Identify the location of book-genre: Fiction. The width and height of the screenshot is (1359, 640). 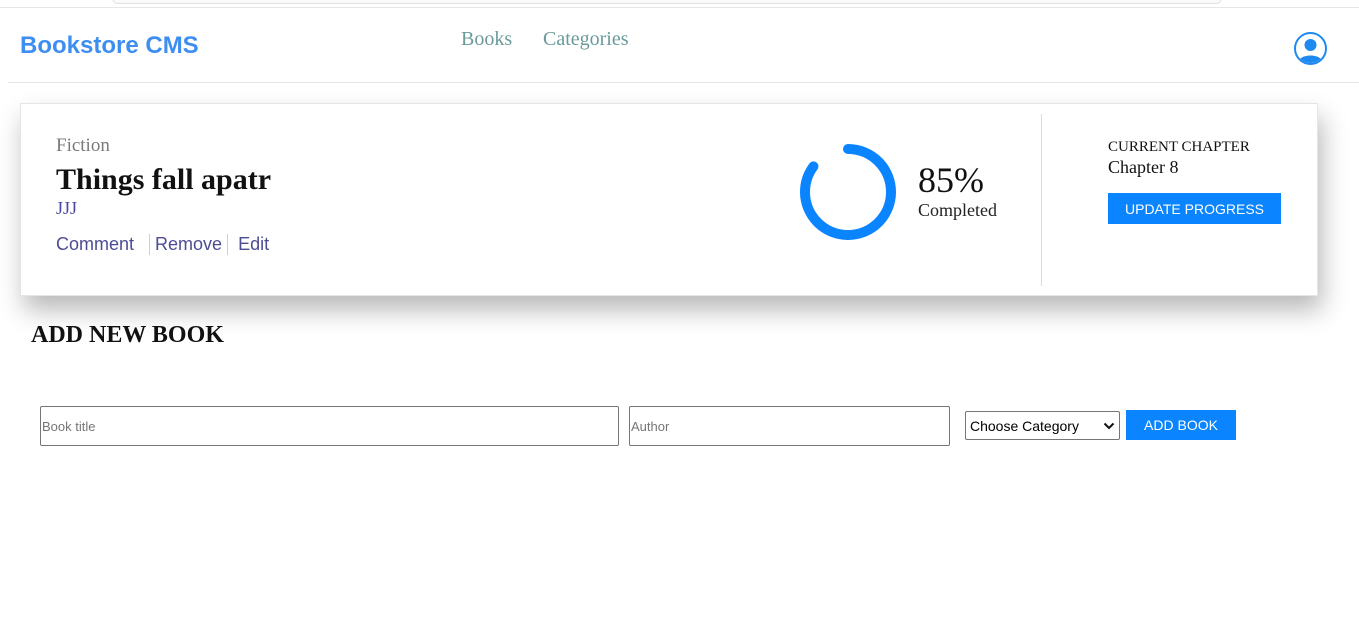
(83, 145).